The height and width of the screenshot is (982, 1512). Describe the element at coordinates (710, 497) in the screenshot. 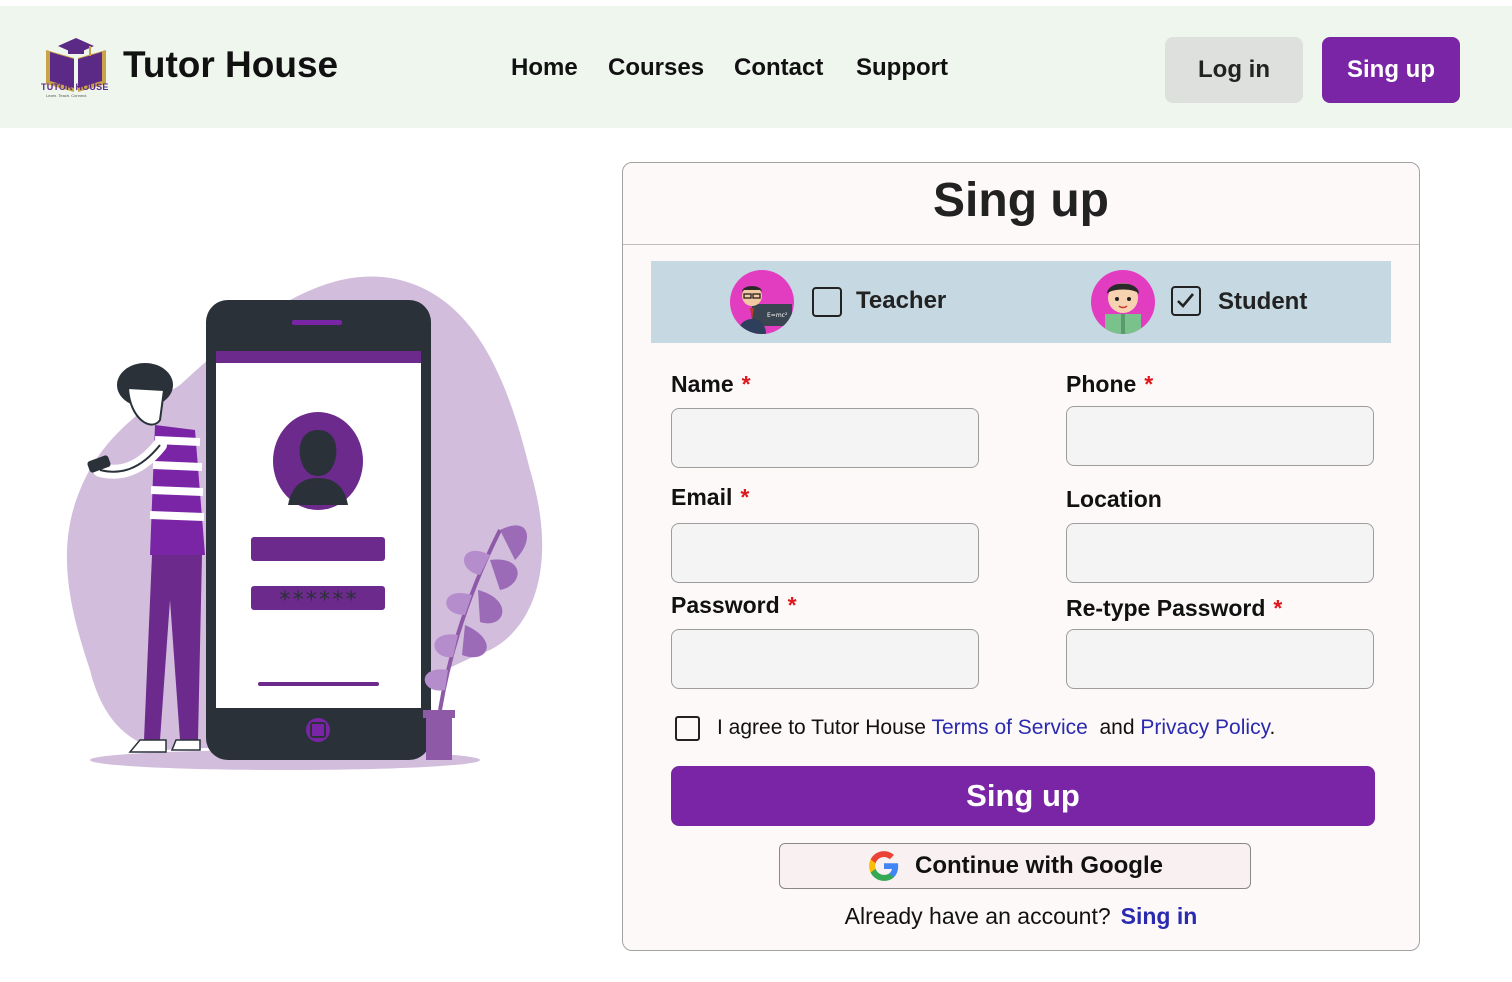

I see `email-label: Email *` at that location.